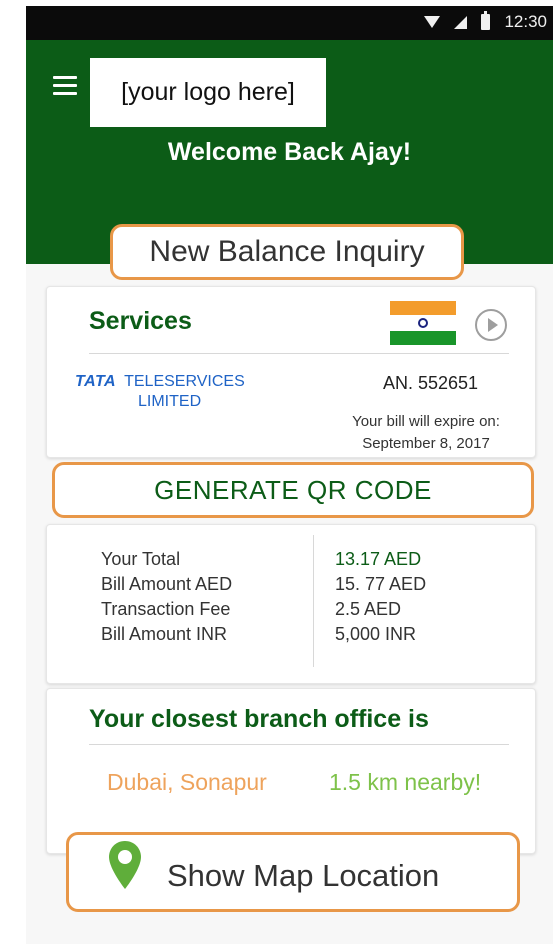 The height and width of the screenshot is (944, 553). I want to click on show-map-location-button: Show Map Location, so click(293, 872).